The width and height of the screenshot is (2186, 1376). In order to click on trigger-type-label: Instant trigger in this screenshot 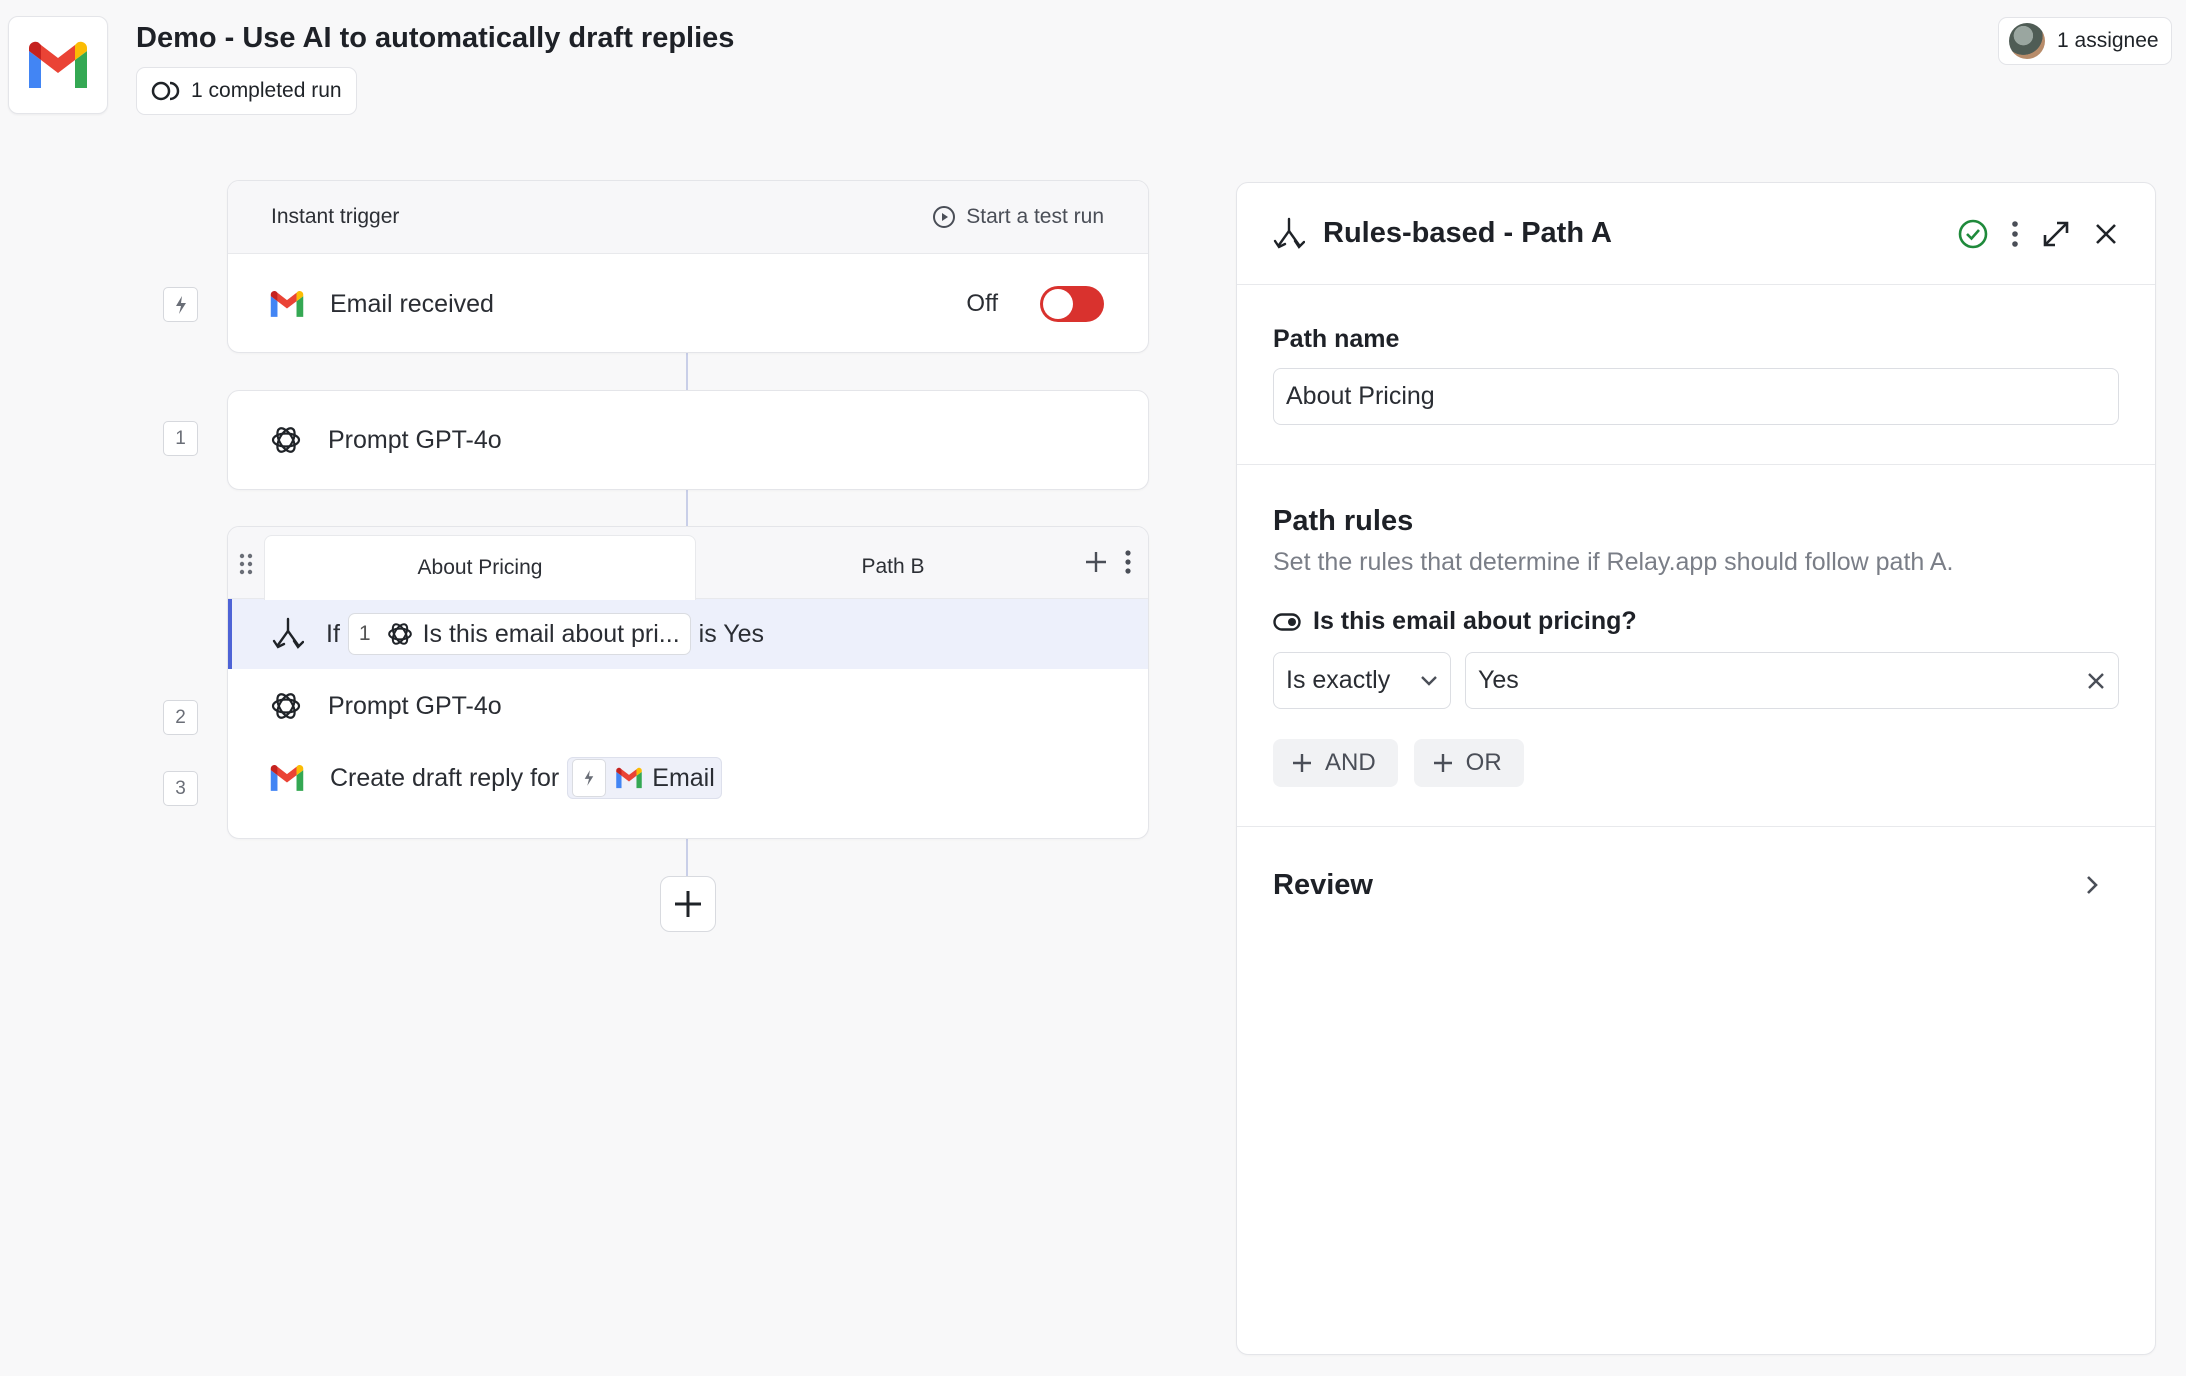, I will do `click(335, 216)`.